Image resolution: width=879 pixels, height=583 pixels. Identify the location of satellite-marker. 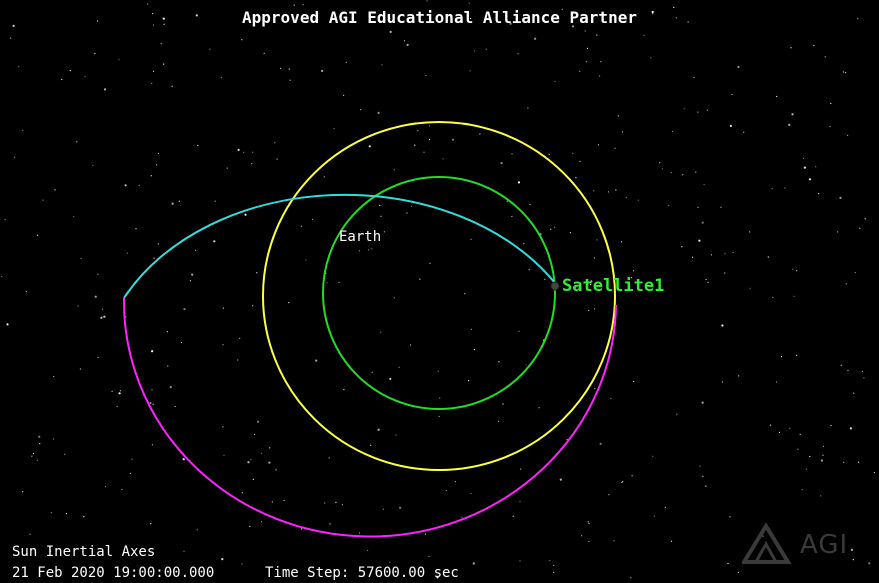
(555, 286).